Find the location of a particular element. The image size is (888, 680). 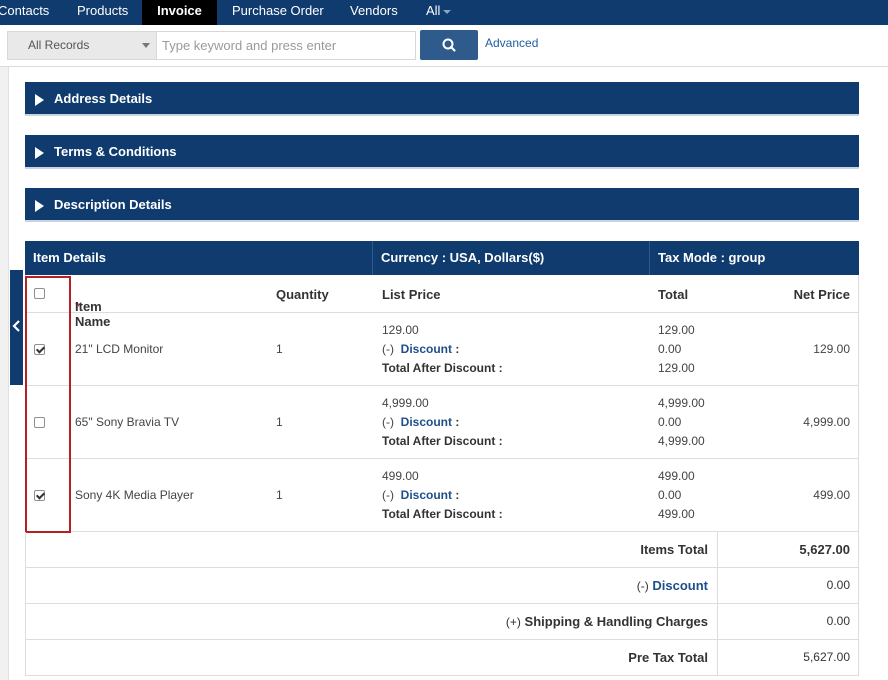

tab-purchase-order: Purchase Order is located at coordinates (278, 12).